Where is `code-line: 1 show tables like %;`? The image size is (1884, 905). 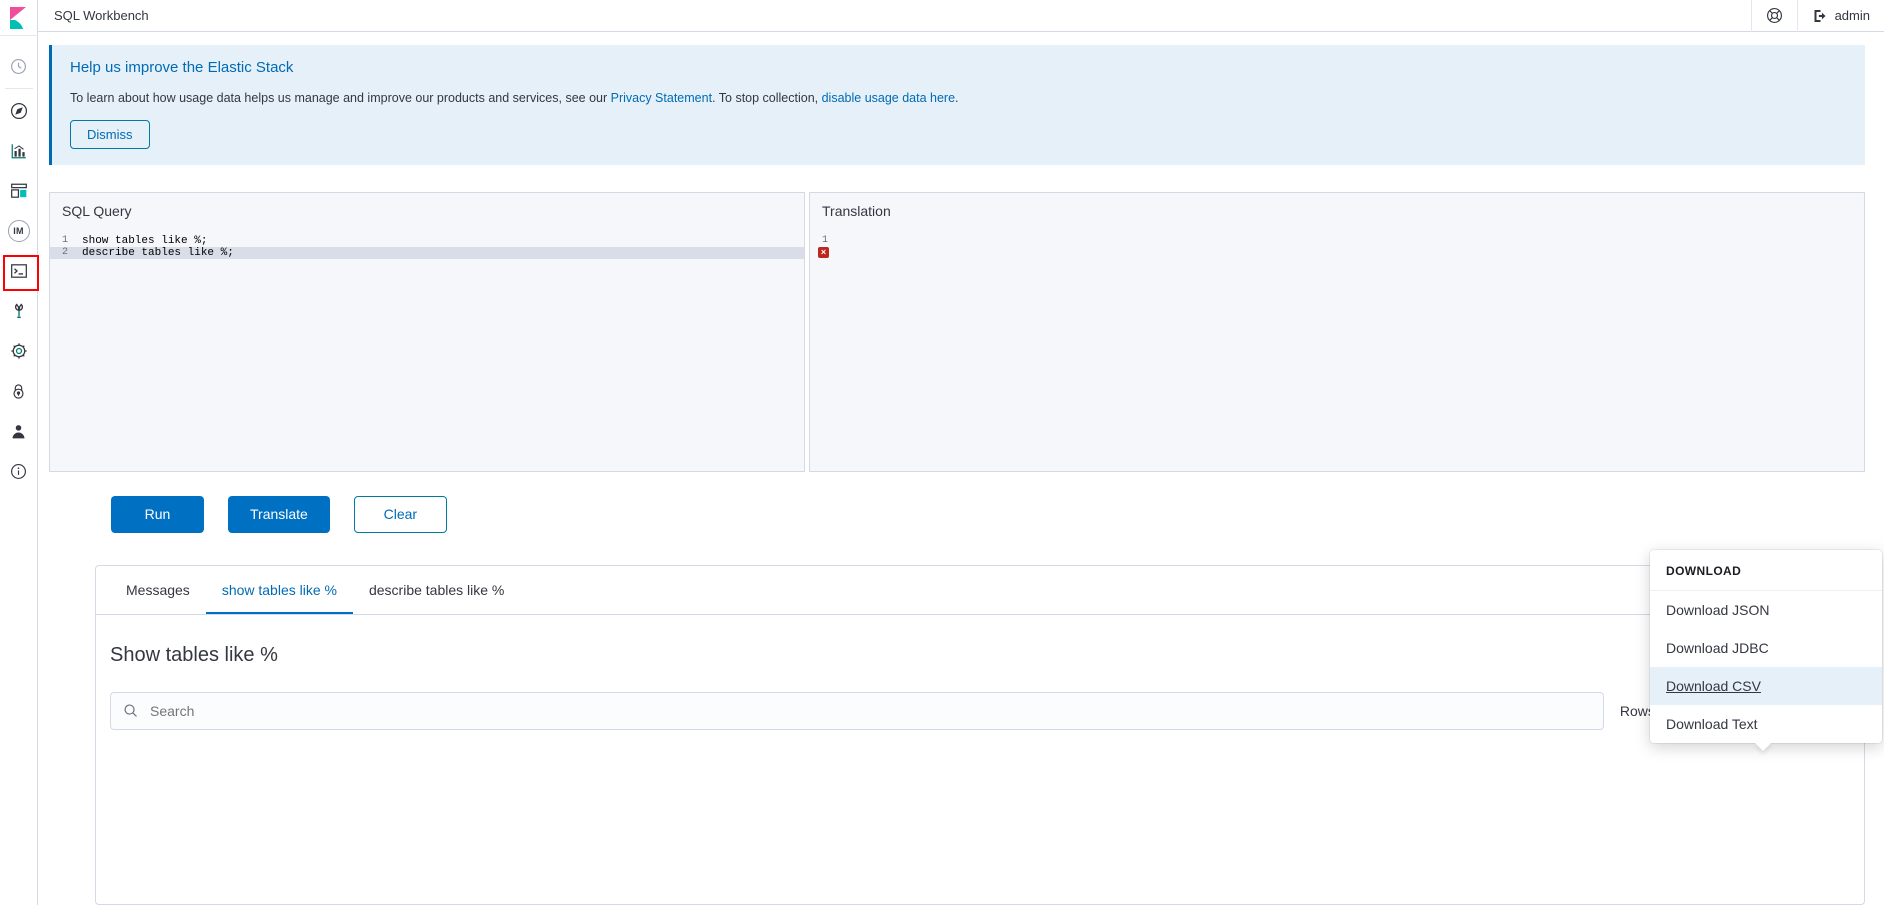 code-line: 1 show tables like %; is located at coordinates (427, 241).